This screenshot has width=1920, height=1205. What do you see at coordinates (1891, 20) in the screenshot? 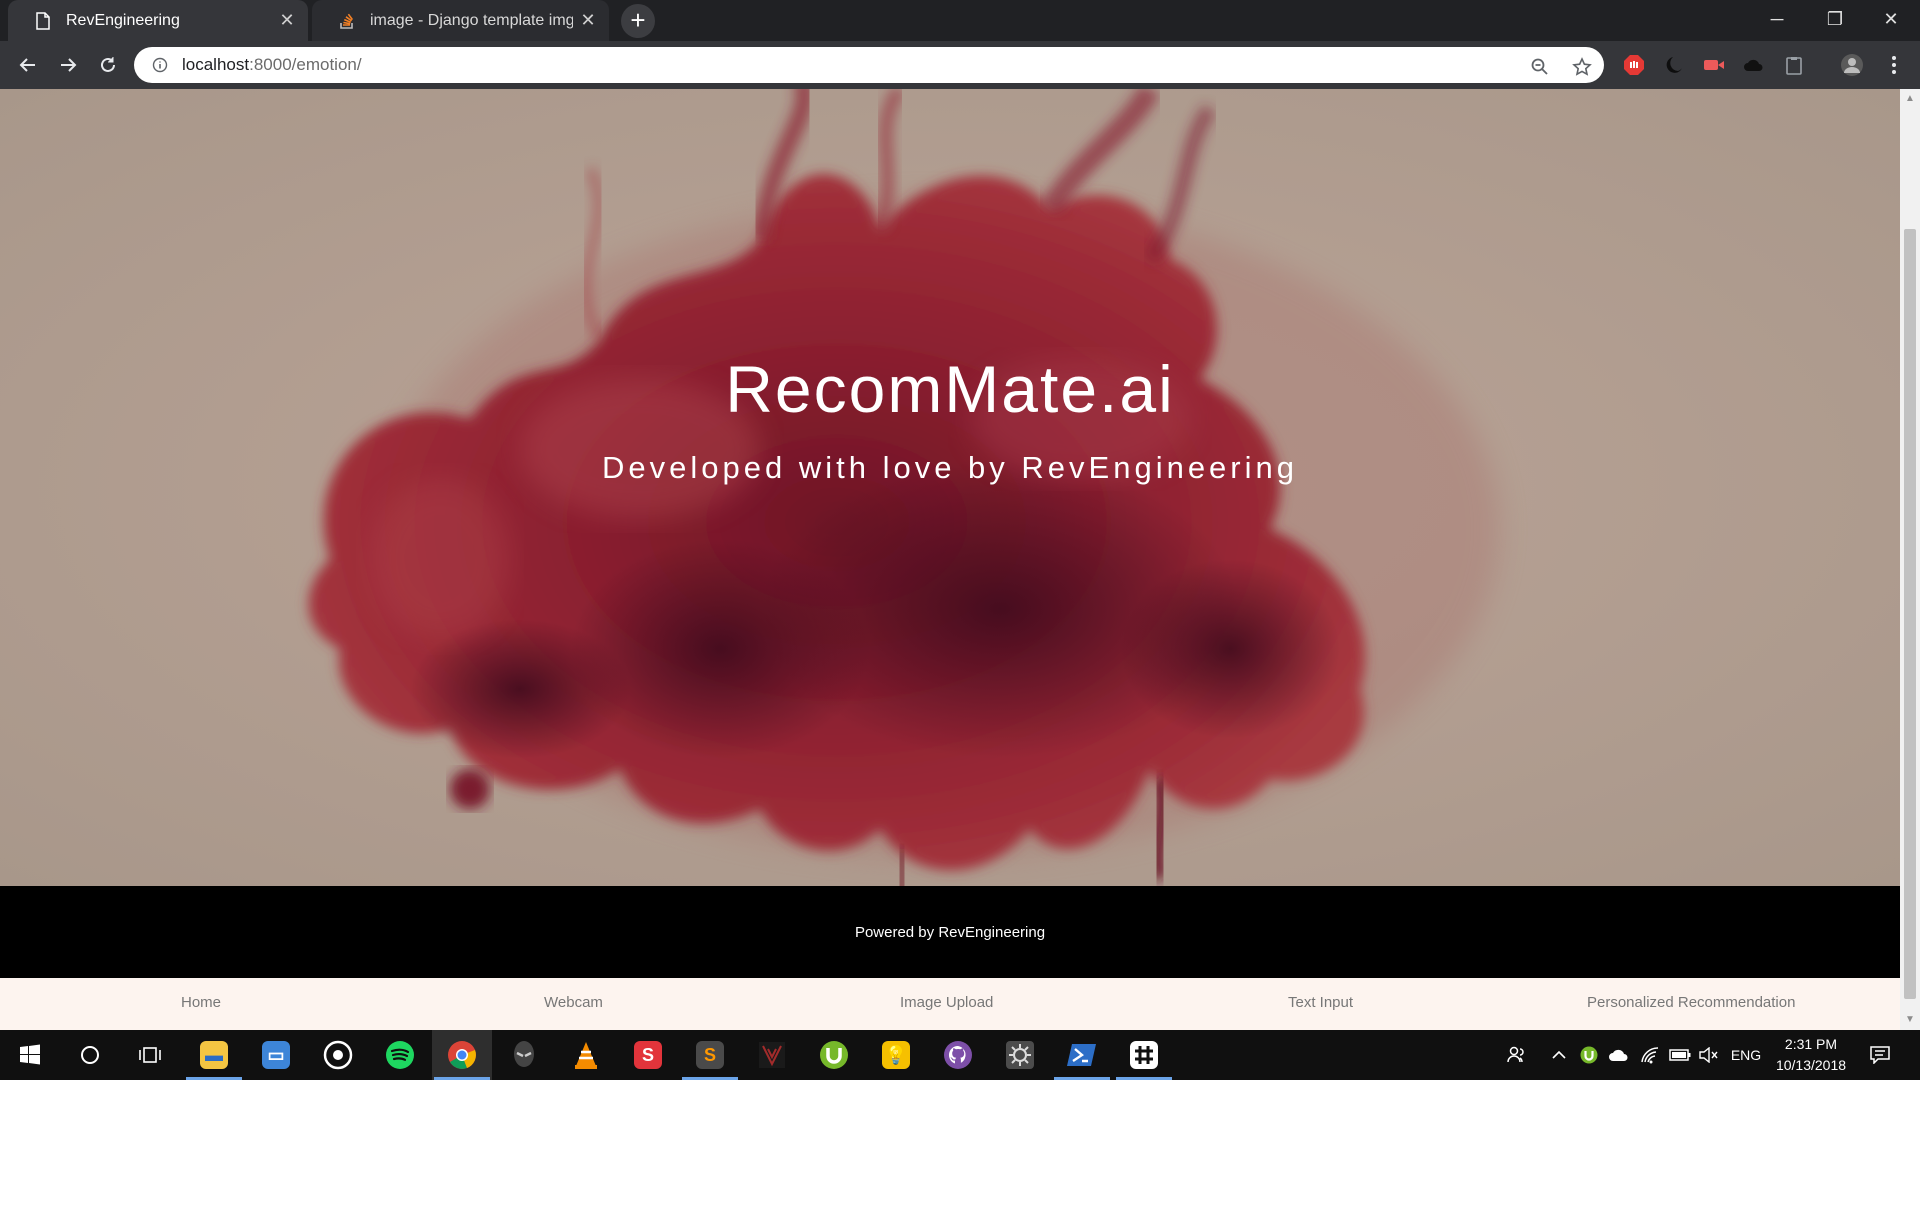
I see `close-window-icon: ✕` at bounding box center [1891, 20].